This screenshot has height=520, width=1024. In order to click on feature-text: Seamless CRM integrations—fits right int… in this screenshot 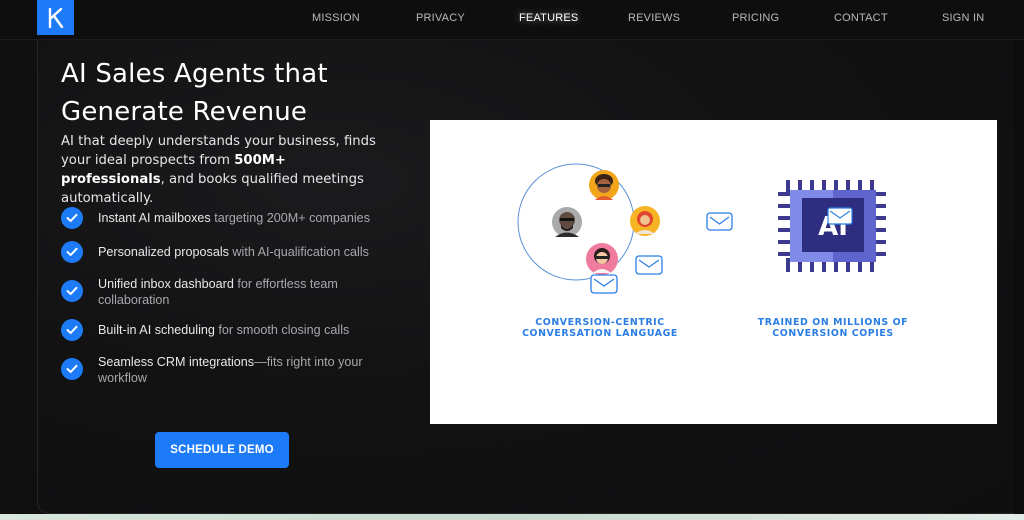, I will do `click(233, 370)`.